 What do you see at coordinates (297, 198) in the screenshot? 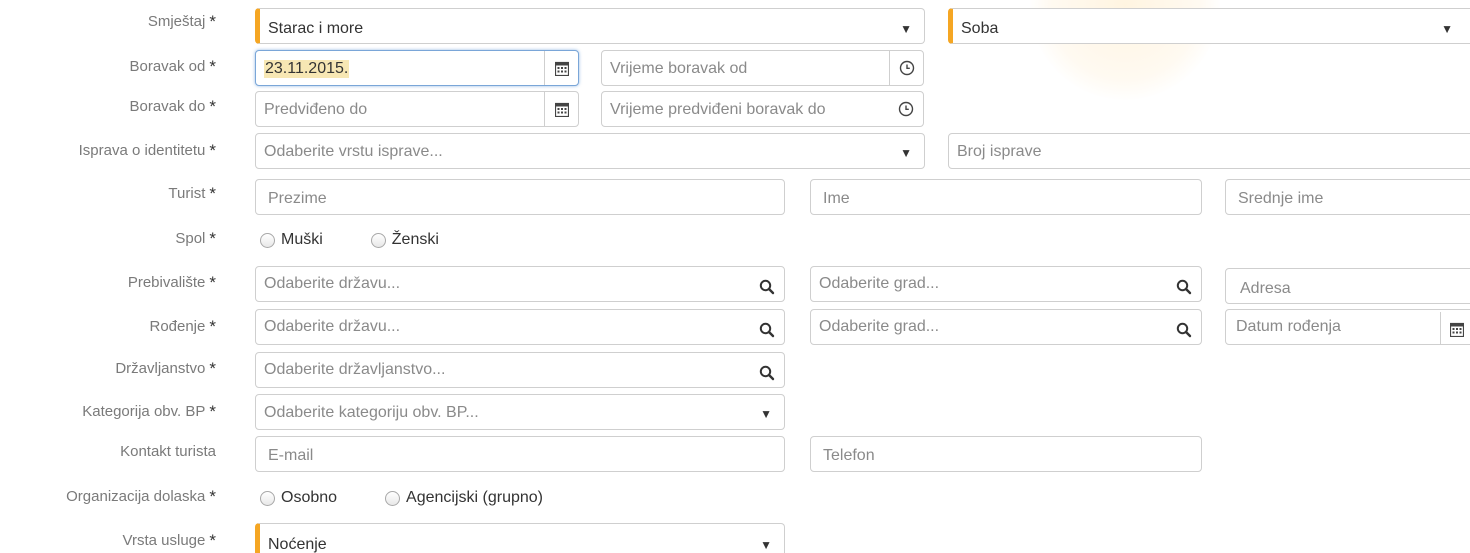
I see `surname-placeholder: Prezime` at bounding box center [297, 198].